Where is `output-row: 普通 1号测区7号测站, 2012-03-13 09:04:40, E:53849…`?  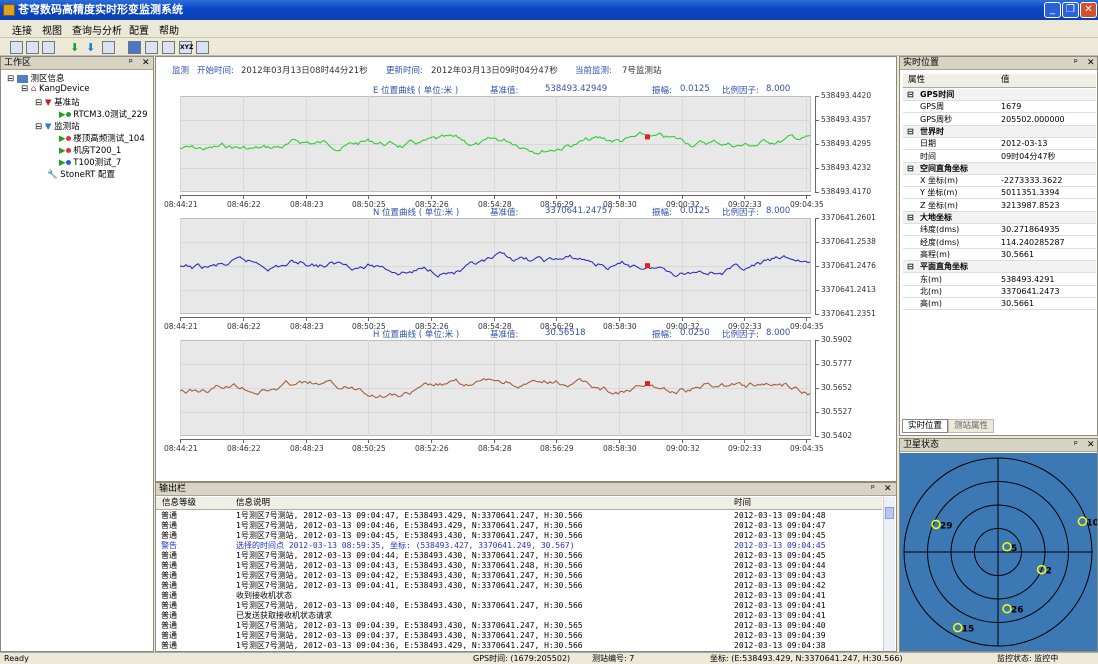
output-row: 普通 1号测区7号测站, 2012-03-13 09:04:40, E:53849… is located at coordinates (519, 606).